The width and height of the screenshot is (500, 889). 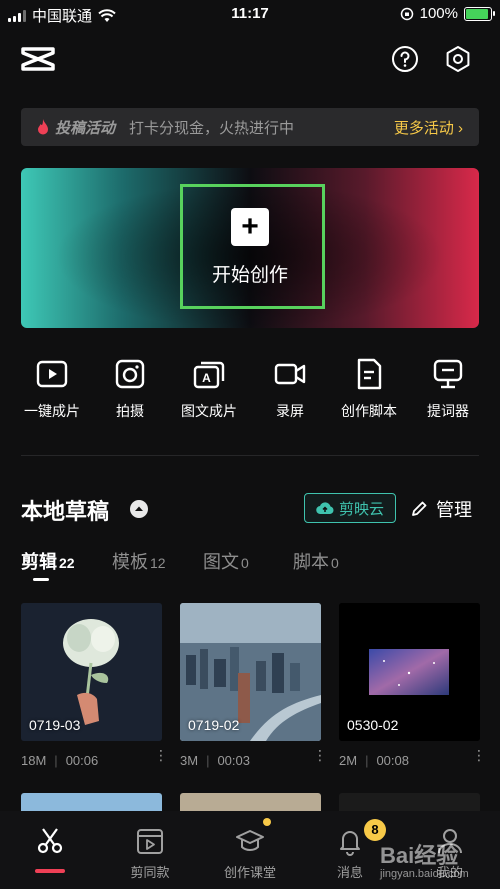 I want to click on manage-button: 管理, so click(x=441, y=509).